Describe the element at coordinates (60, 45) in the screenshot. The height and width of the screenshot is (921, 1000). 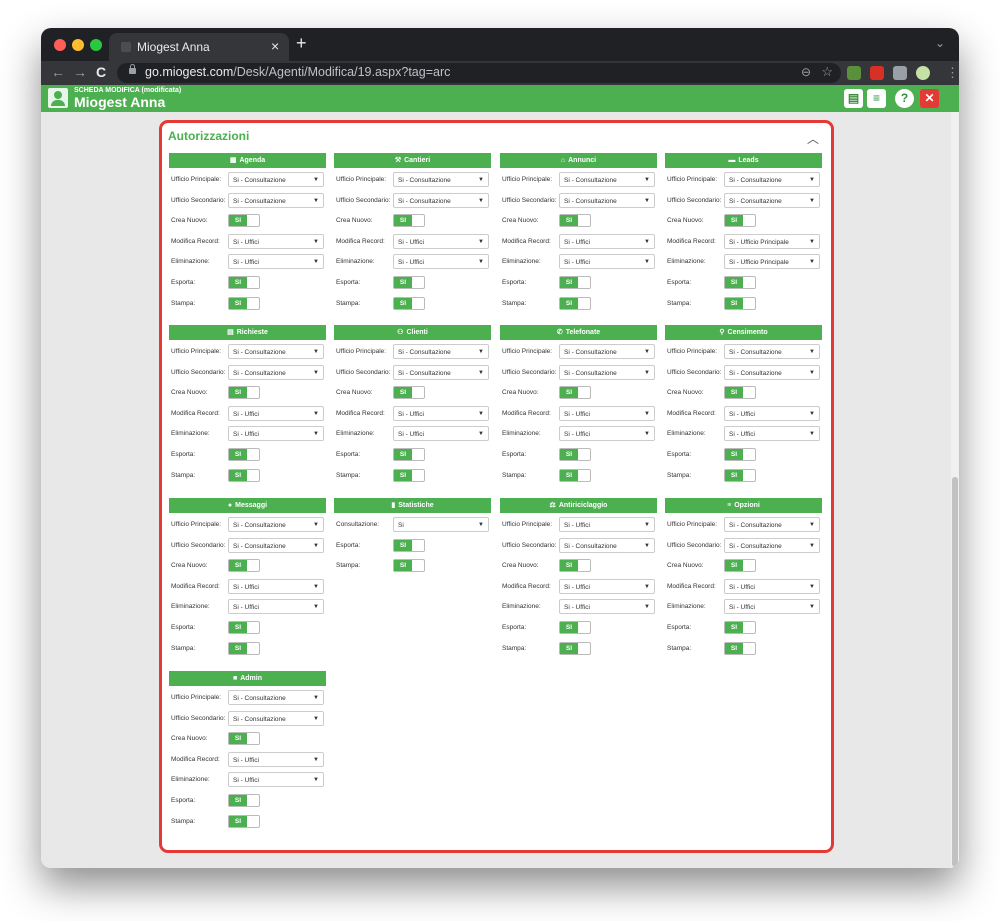
I see `close-window-dot` at that location.